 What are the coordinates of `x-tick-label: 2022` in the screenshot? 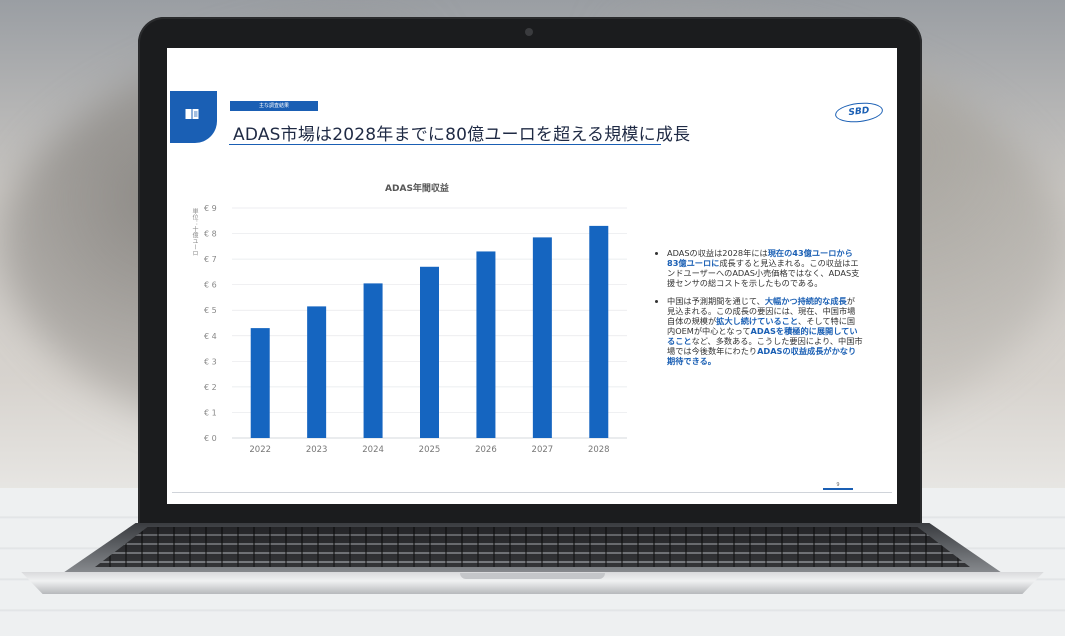 It's located at (260, 450).